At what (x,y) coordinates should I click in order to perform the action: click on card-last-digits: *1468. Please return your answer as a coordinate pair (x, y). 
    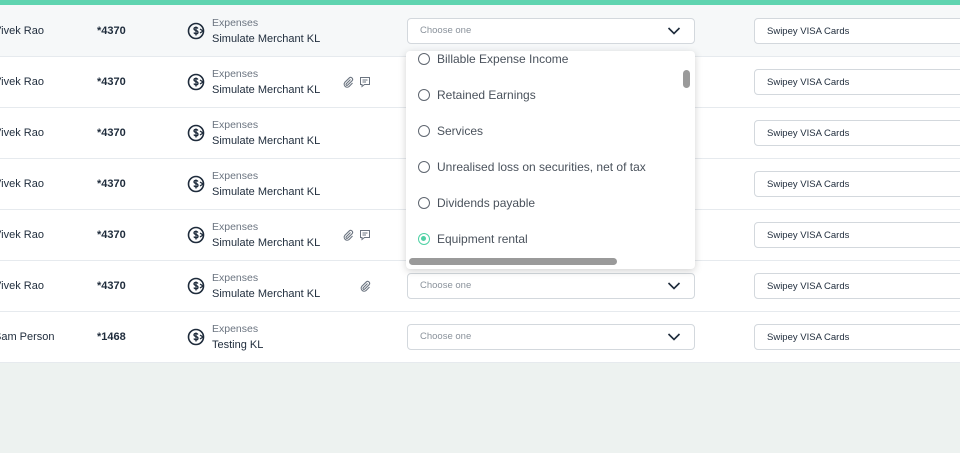
    Looking at the image, I should click on (111, 337).